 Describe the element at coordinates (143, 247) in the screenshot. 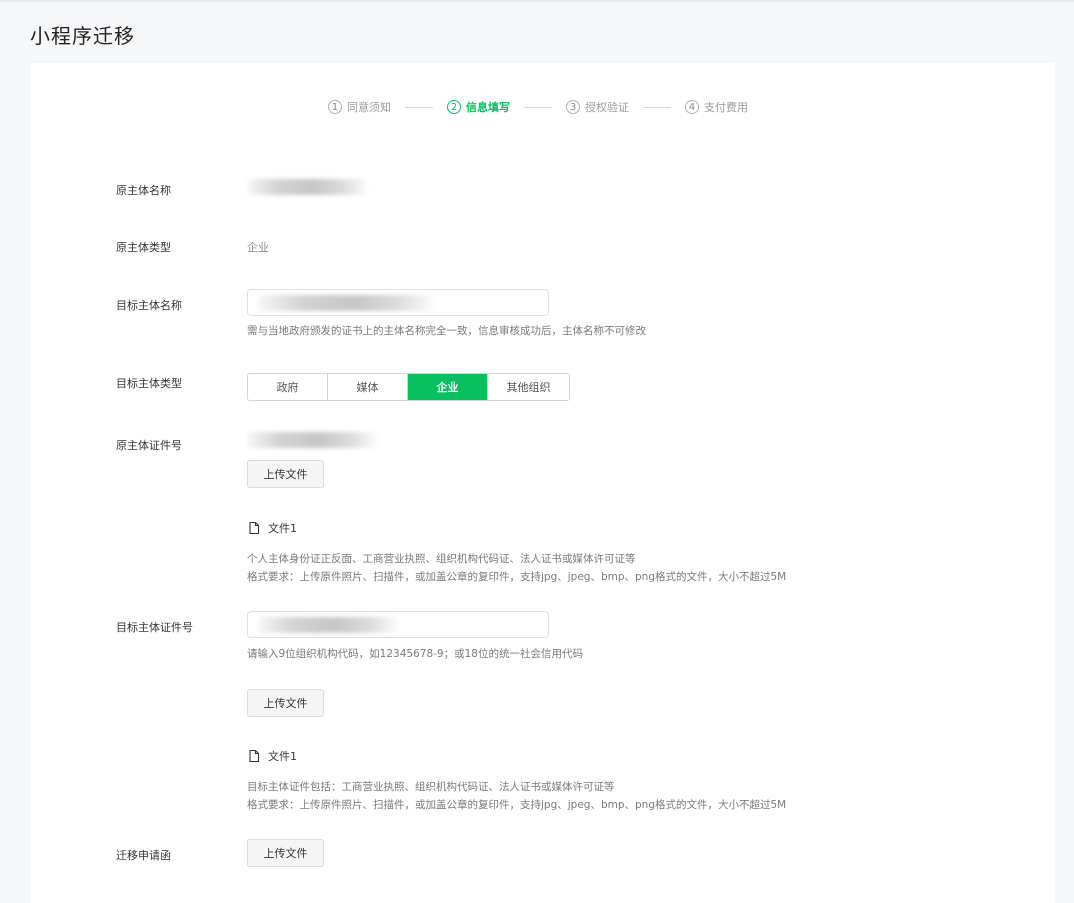

I see `orig-type-label: 原主体类型` at that location.